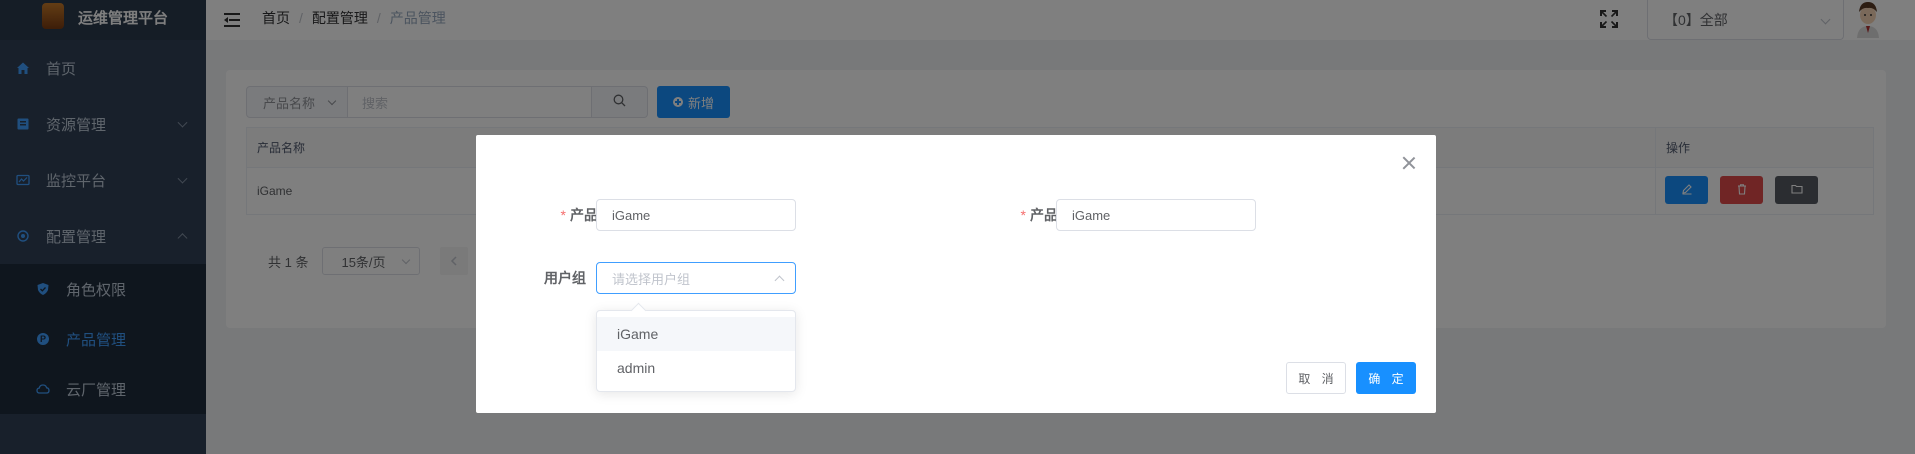 The image size is (1915, 454). I want to click on close-icon, so click(1409, 163).